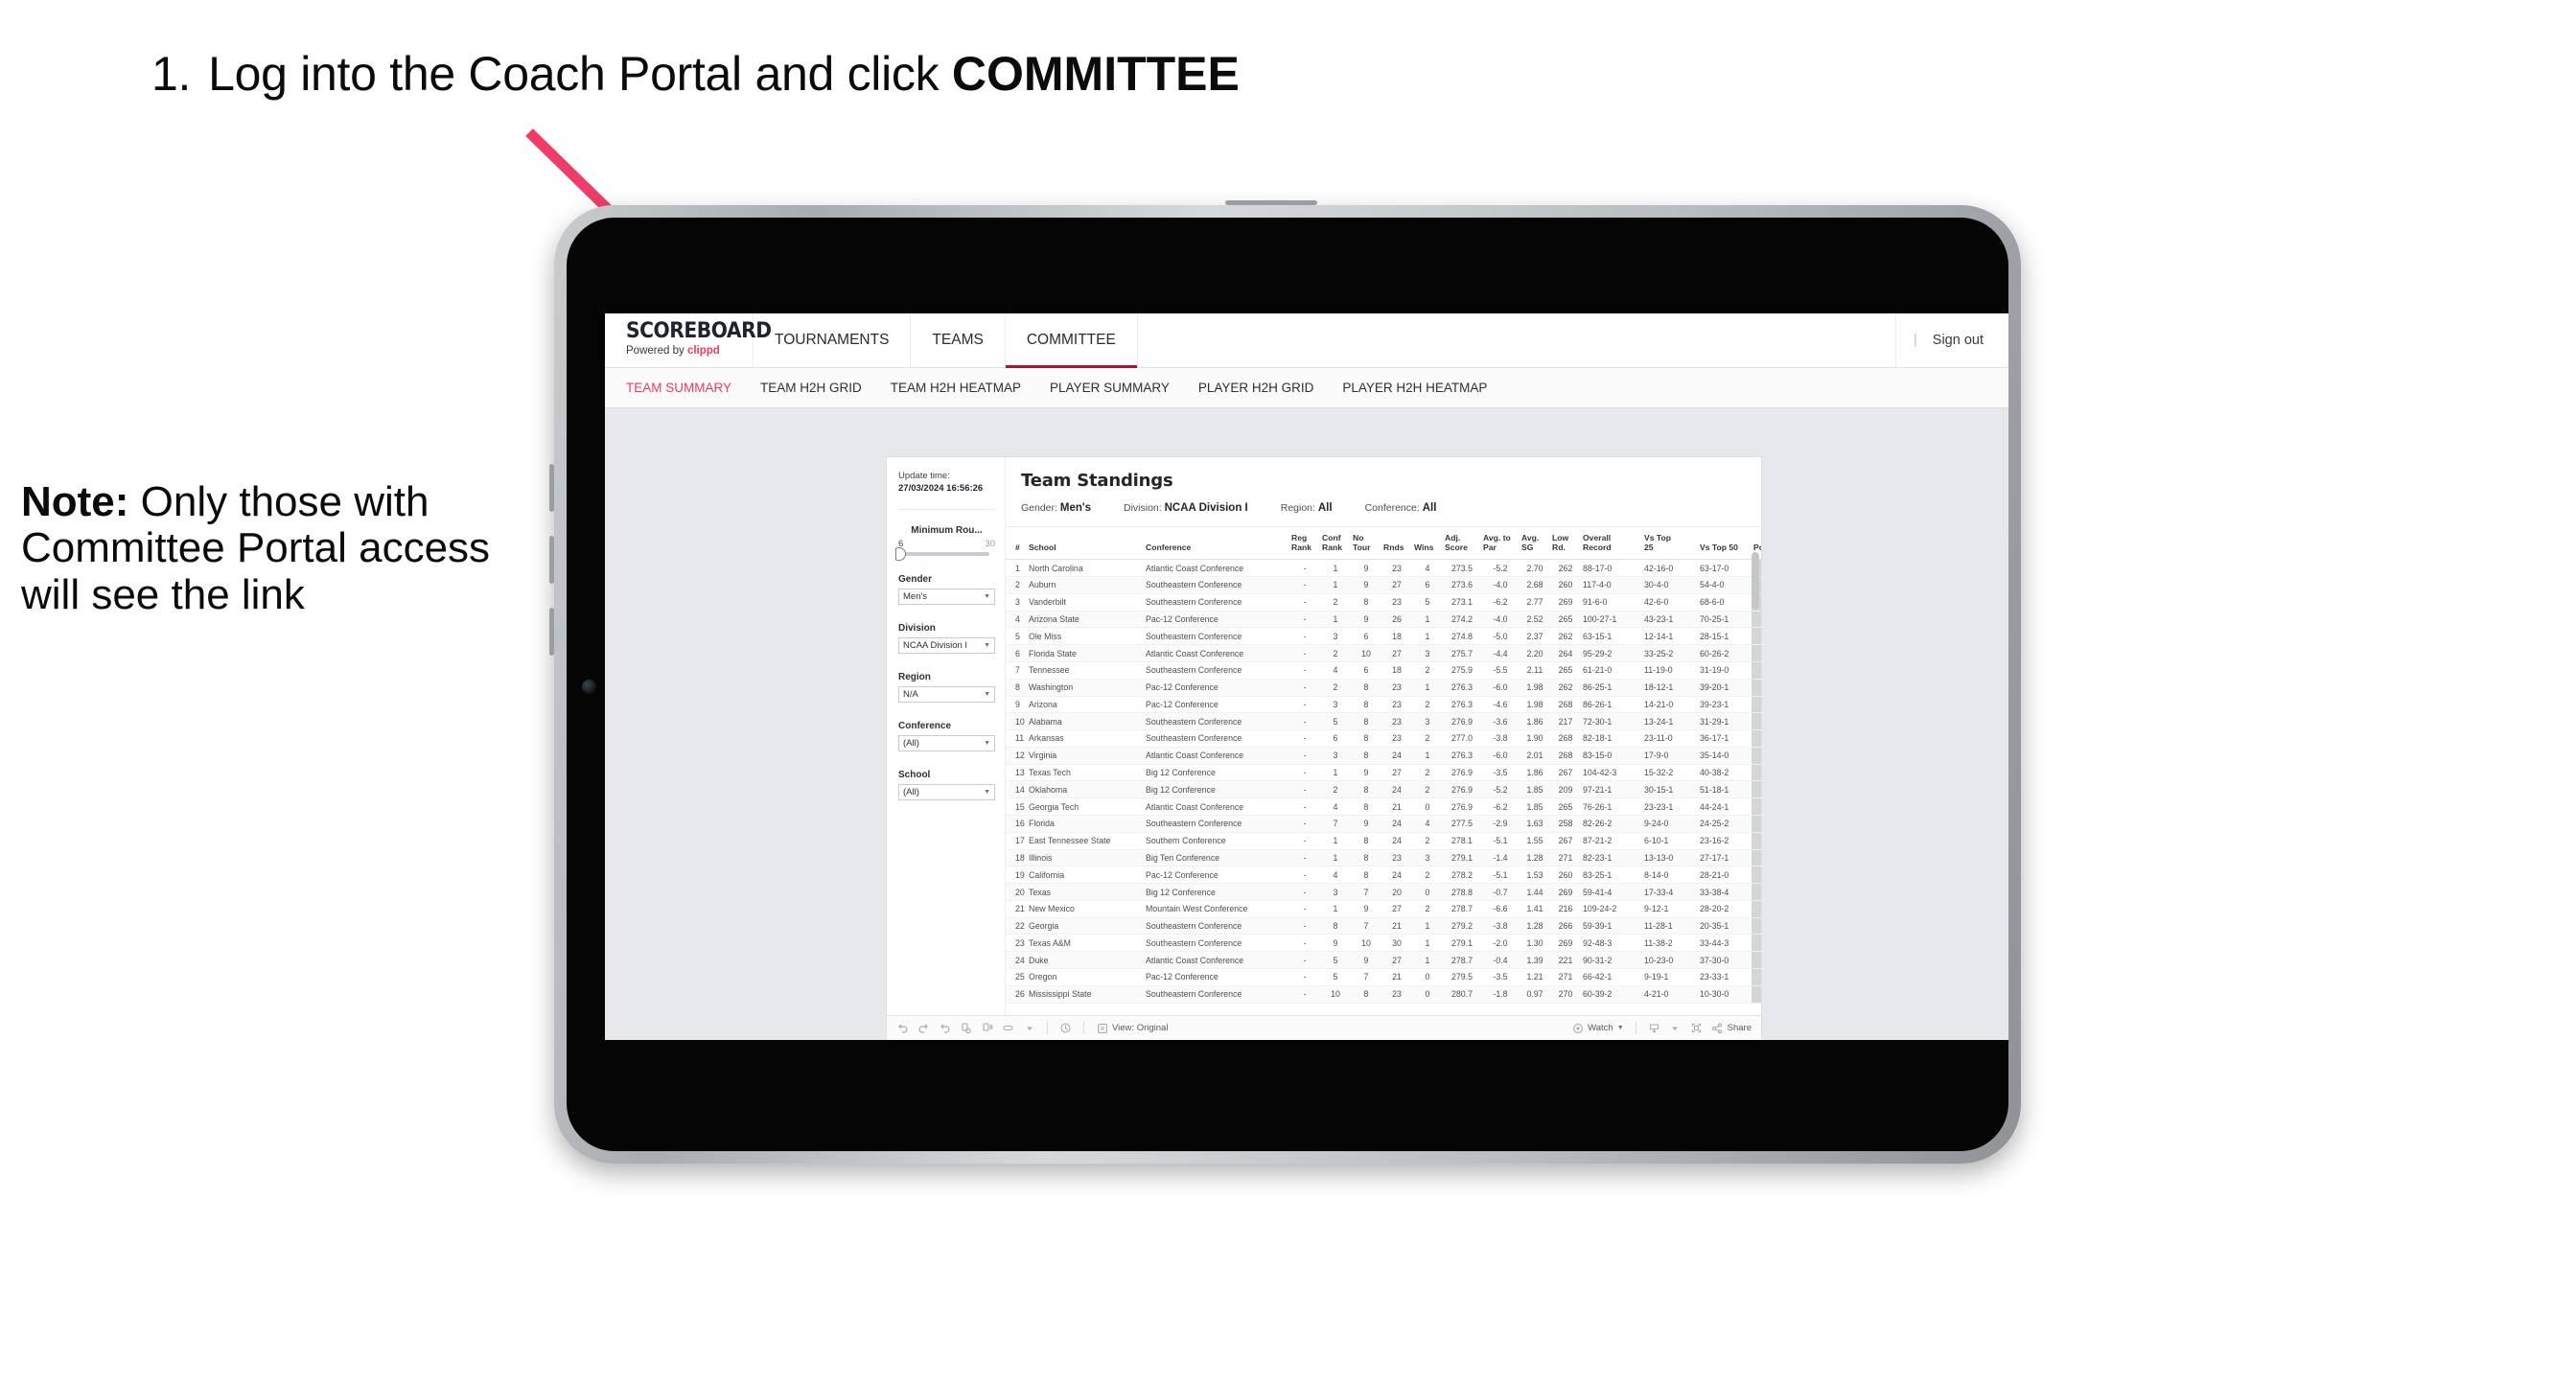 The height and width of the screenshot is (1386, 2576). Describe the element at coordinates (945, 1028) in the screenshot. I see `revert-icon` at that location.